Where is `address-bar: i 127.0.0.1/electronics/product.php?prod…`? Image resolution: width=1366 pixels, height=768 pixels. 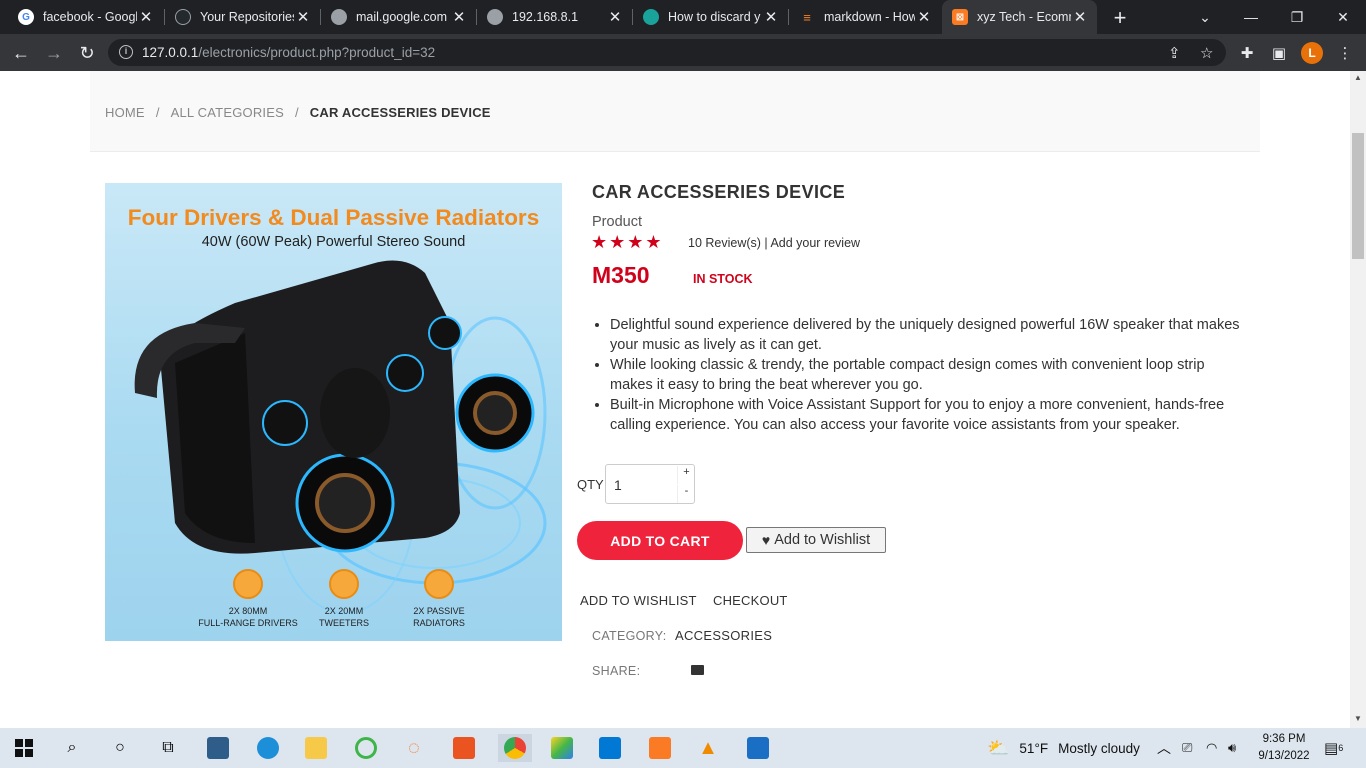
address-bar: i 127.0.0.1/electronics/product.php?prod… is located at coordinates (667, 52).